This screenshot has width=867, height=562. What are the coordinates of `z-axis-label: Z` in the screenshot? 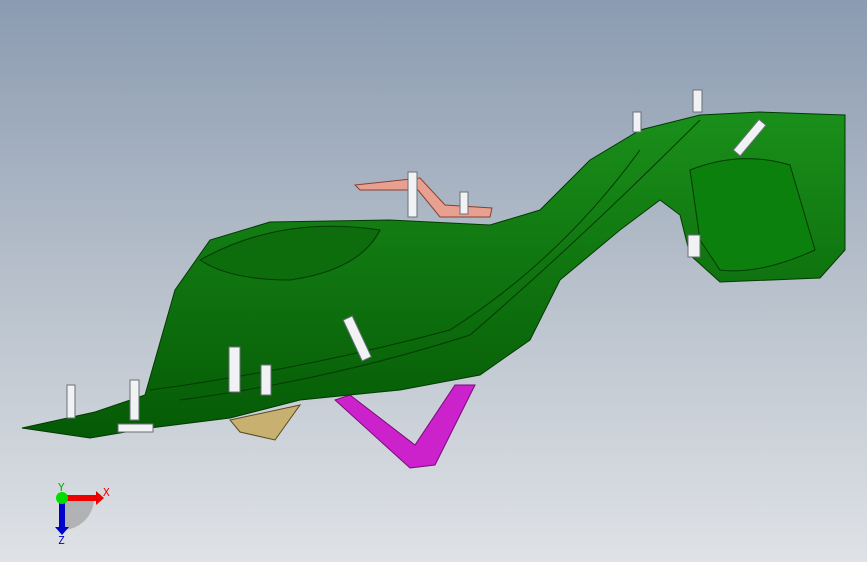 It's located at (61, 540).